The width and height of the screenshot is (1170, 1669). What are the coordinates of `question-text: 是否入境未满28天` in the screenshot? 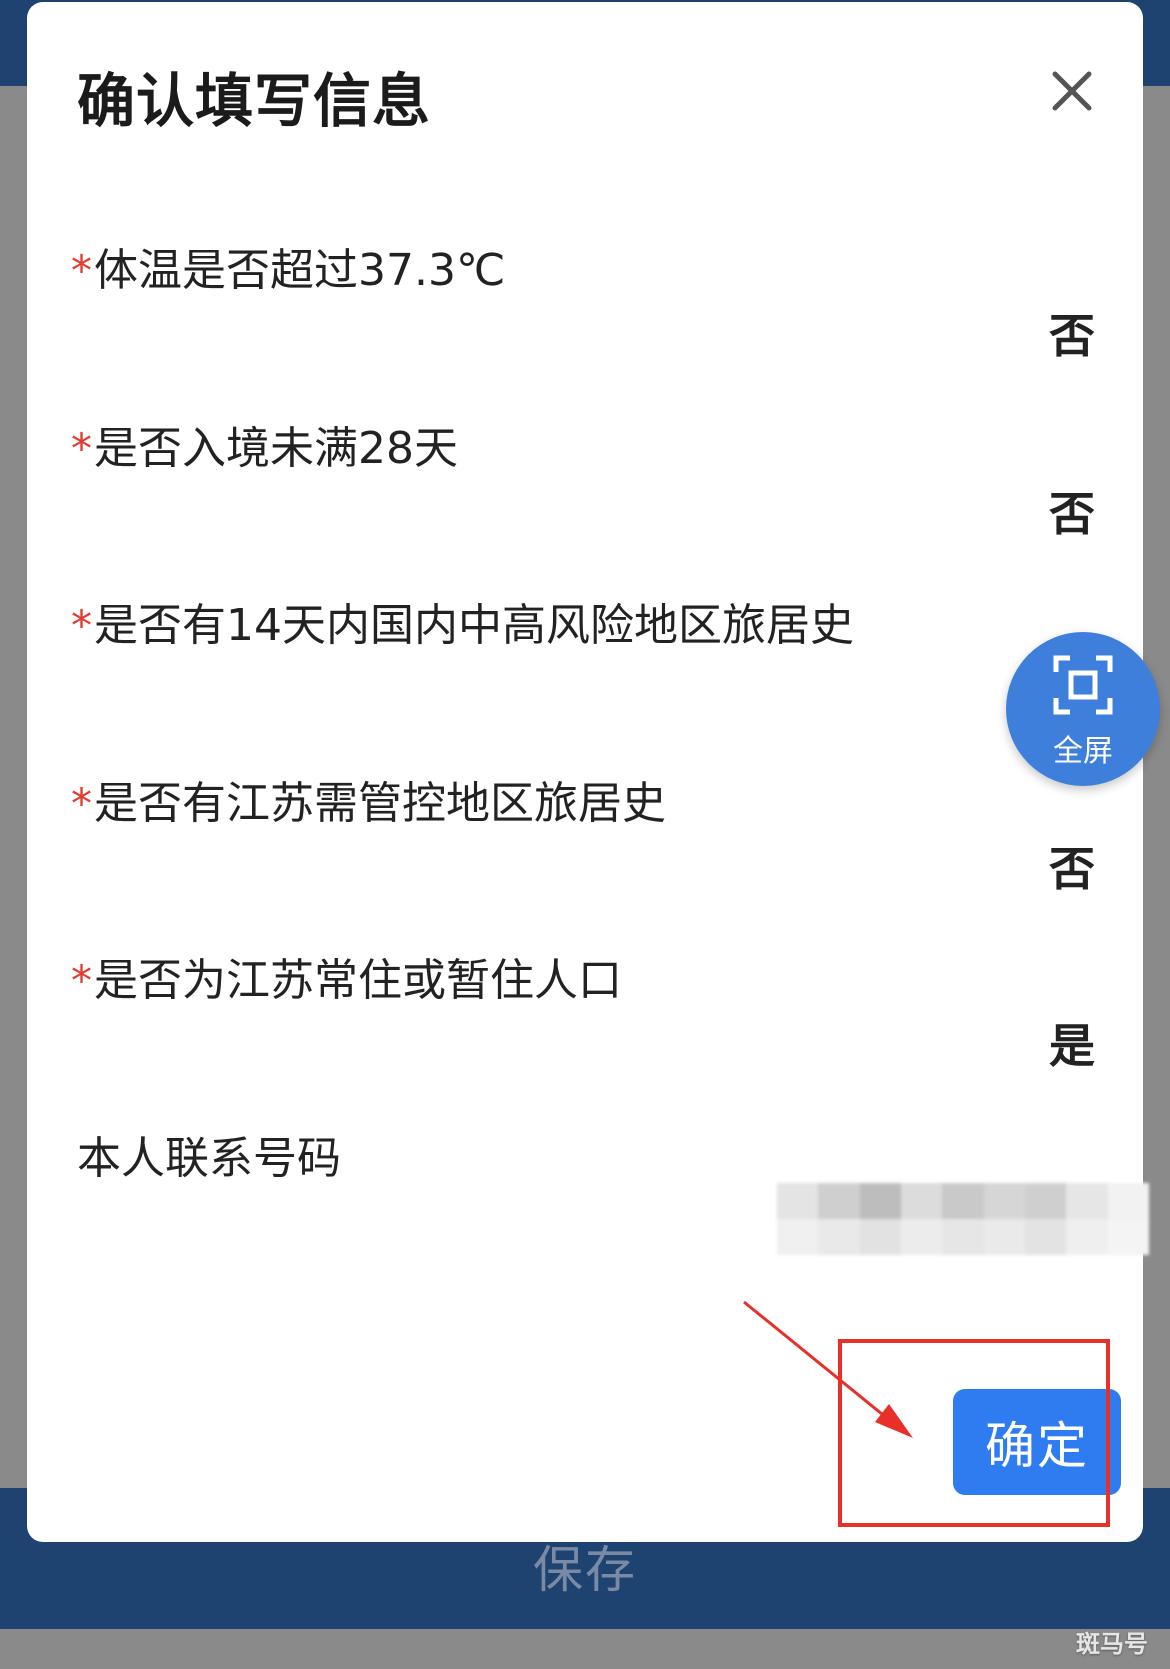 It's located at (276, 448).